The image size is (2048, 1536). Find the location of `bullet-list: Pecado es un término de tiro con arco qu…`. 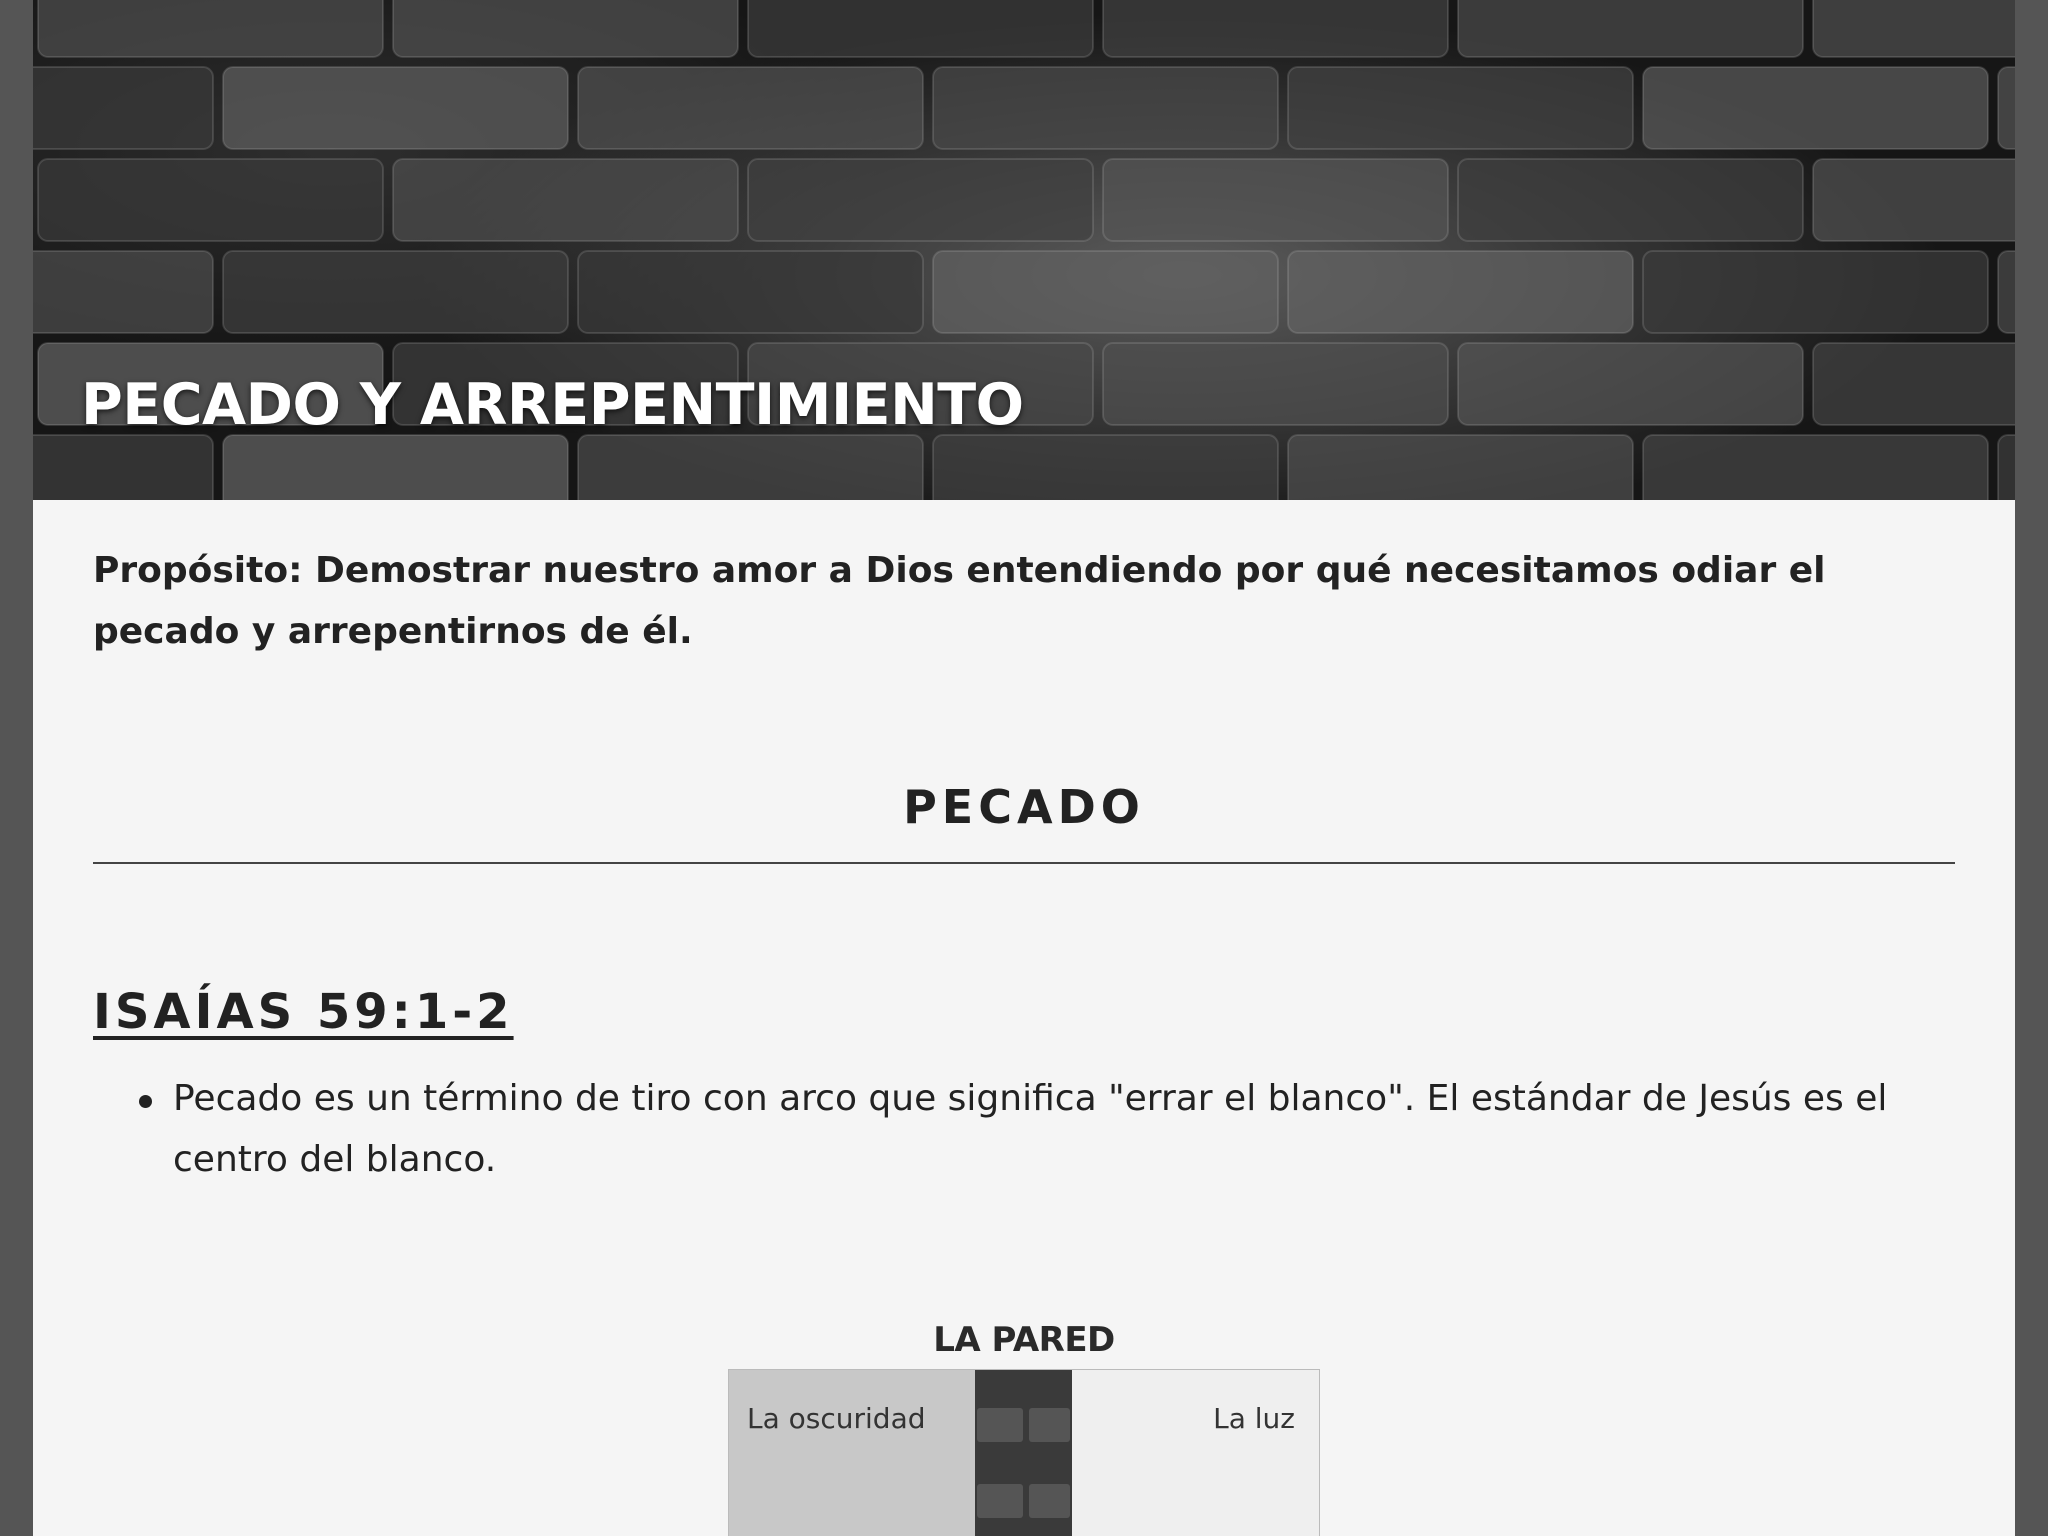

bullet-list: Pecado es un término de tiro con arco qu… is located at coordinates (1016, 1129).